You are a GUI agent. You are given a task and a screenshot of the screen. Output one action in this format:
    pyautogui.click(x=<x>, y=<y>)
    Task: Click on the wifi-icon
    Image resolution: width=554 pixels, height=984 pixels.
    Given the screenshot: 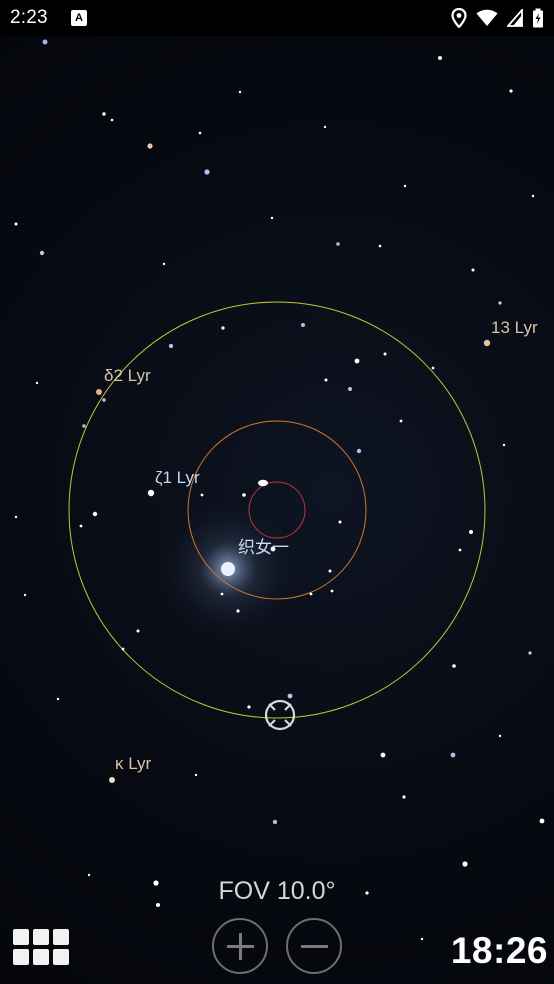 What is the action you would take?
    pyautogui.click(x=487, y=17)
    